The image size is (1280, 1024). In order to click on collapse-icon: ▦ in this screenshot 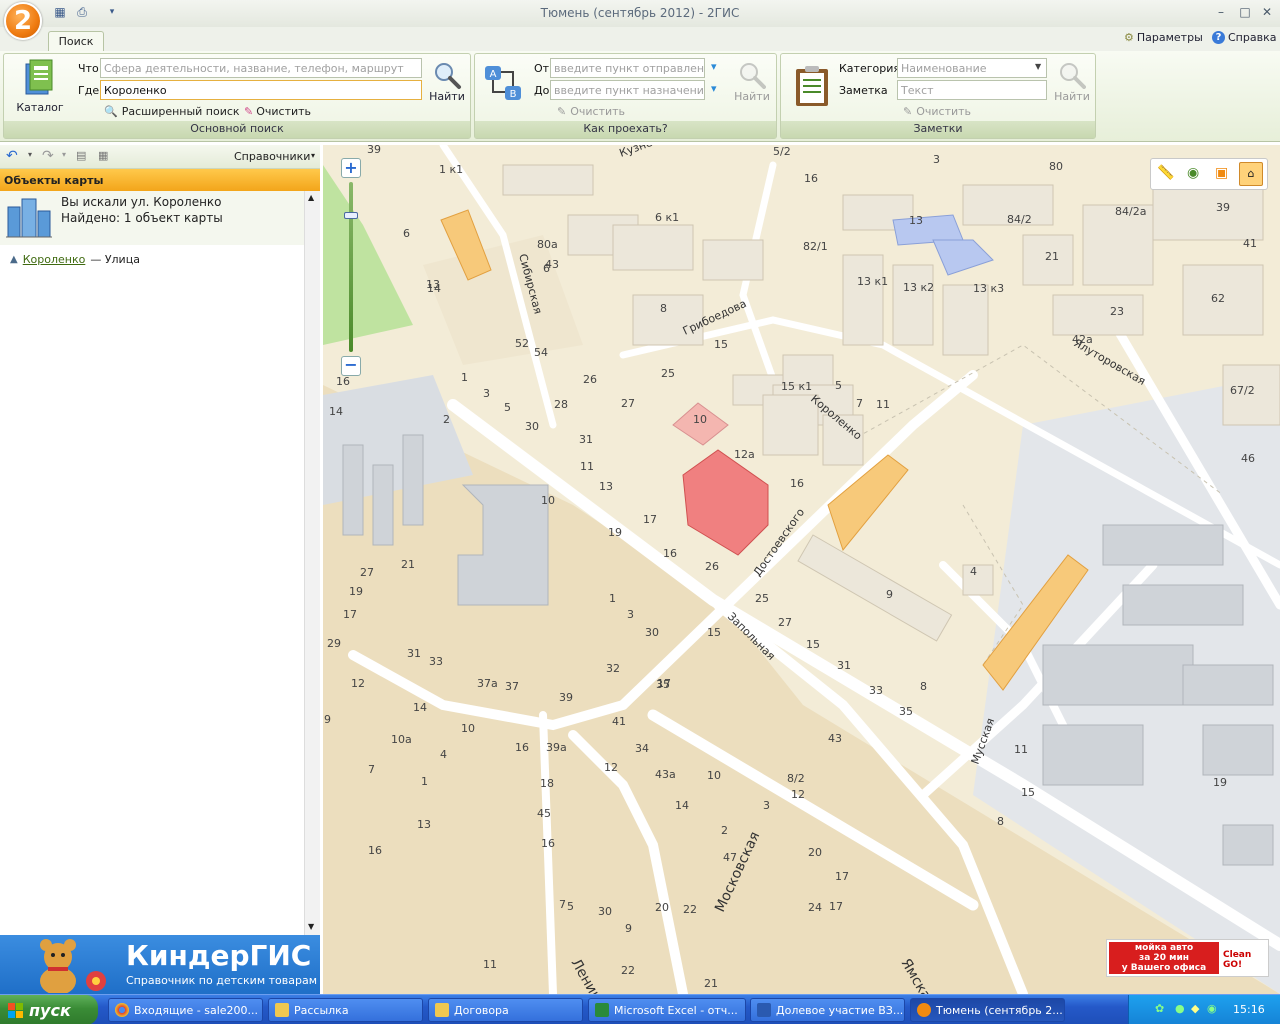, I will do `click(103, 155)`.